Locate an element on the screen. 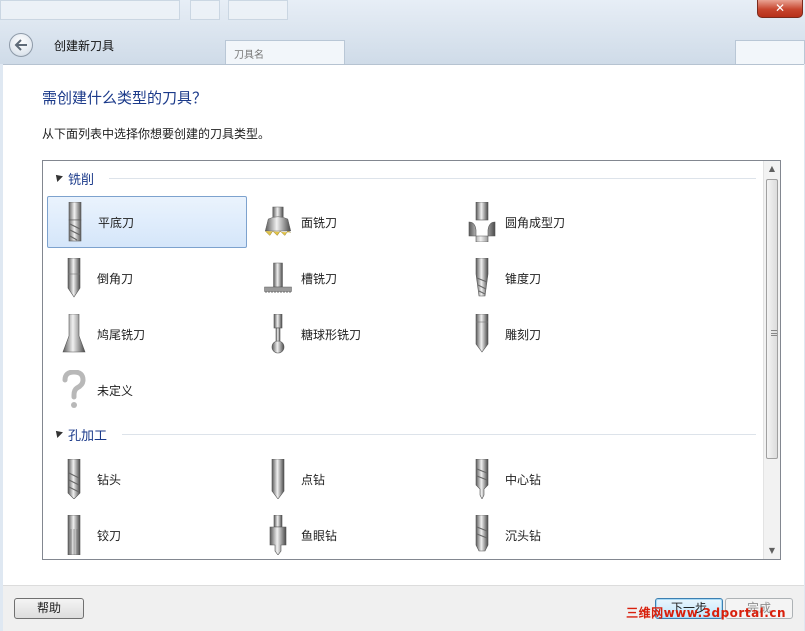 The height and width of the screenshot is (631, 805). tool-item-corner-round: 圆角成型刀 is located at coordinates (555, 222).